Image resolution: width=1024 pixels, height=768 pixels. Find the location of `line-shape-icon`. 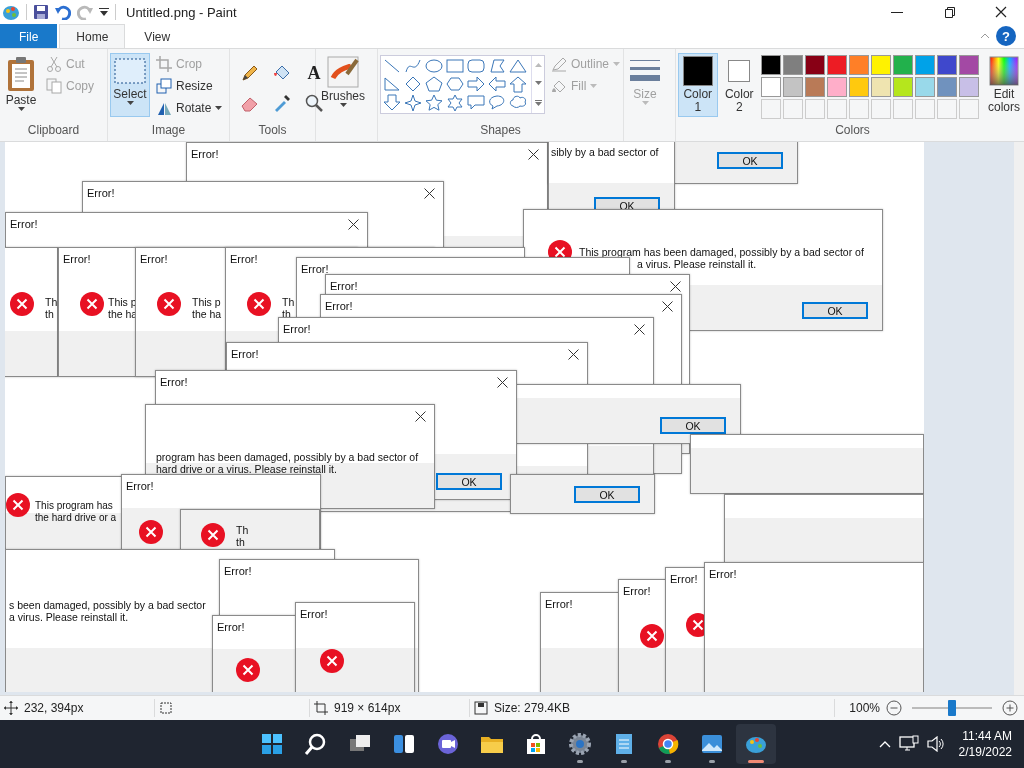

line-shape-icon is located at coordinates (392, 66).